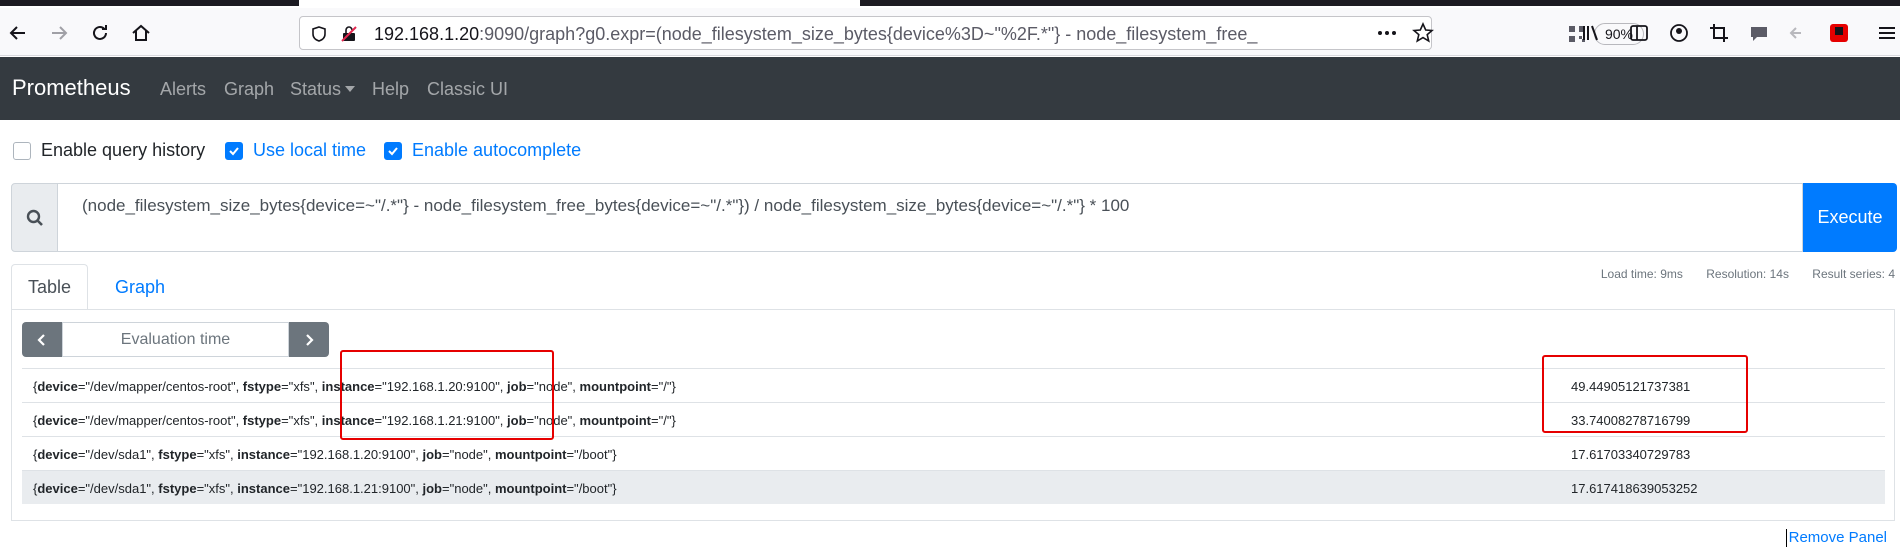 The height and width of the screenshot is (547, 1900). What do you see at coordinates (123, 150) in the screenshot?
I see `query-history-label: Enable query history` at bounding box center [123, 150].